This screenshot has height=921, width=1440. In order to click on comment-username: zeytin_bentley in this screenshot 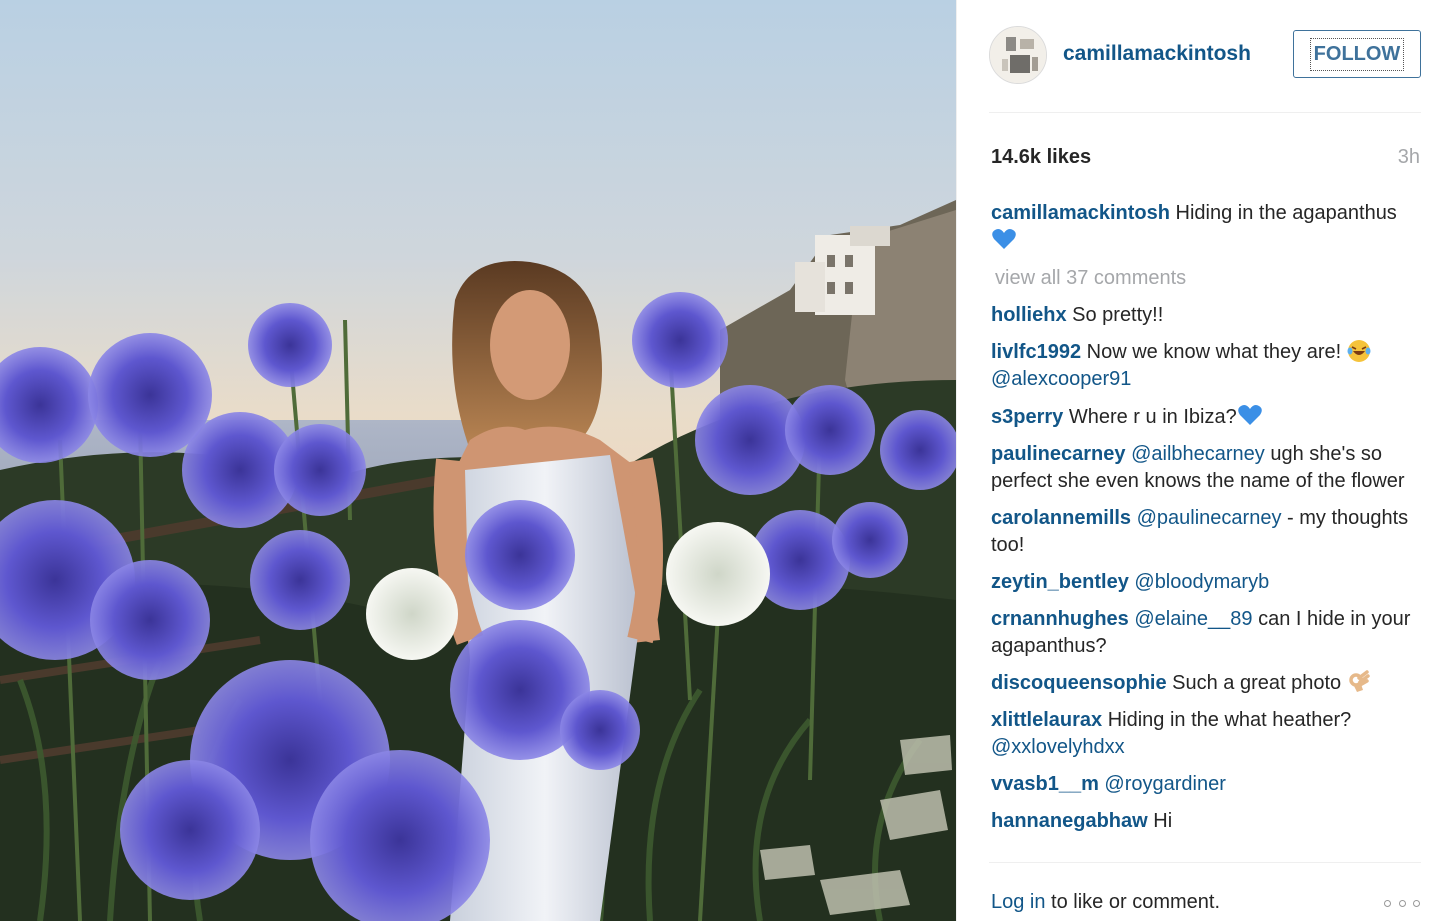, I will do `click(1060, 582)`.